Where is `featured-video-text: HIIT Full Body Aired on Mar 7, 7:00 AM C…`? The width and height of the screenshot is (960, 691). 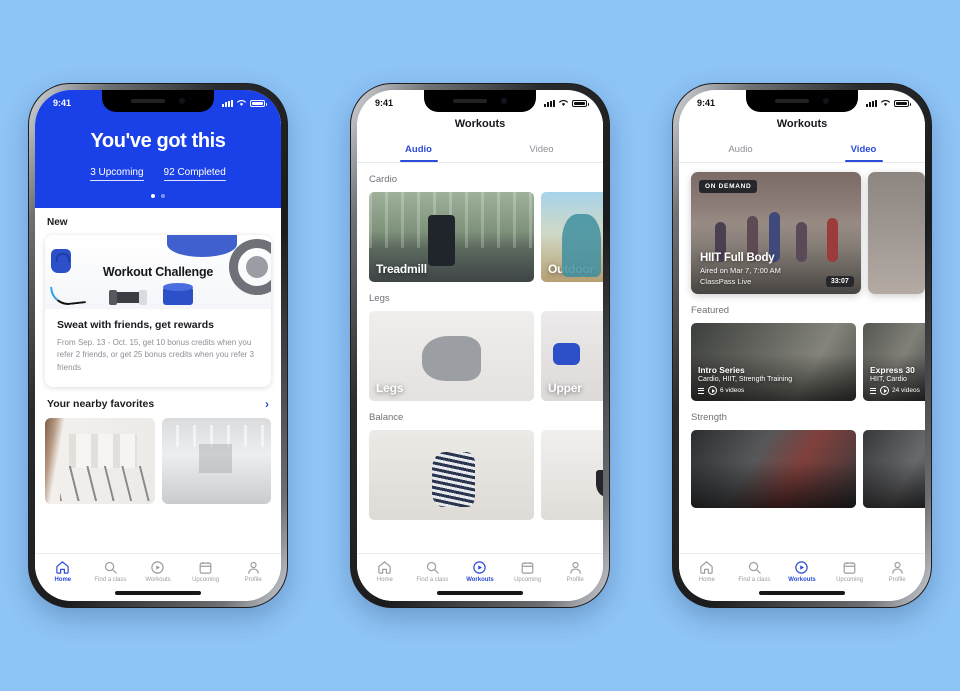 featured-video-text: HIIT Full Body Aired on Mar 7, 7:00 AM C… is located at coordinates (740, 269).